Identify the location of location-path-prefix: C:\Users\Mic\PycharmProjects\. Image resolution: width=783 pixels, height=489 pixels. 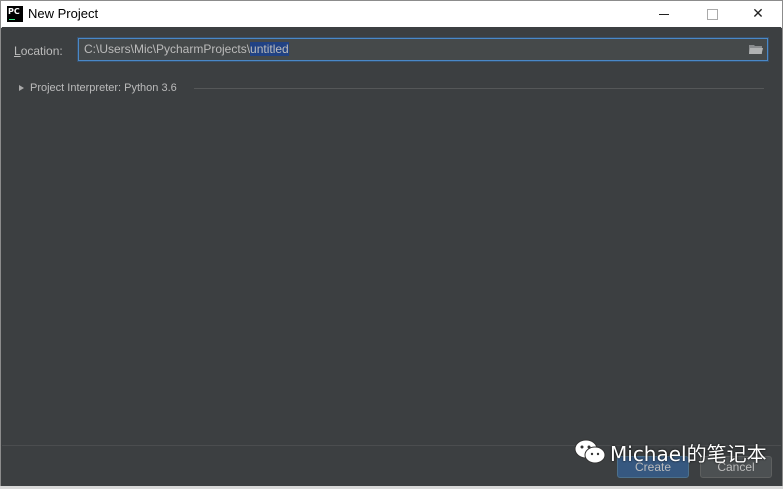
(167, 49).